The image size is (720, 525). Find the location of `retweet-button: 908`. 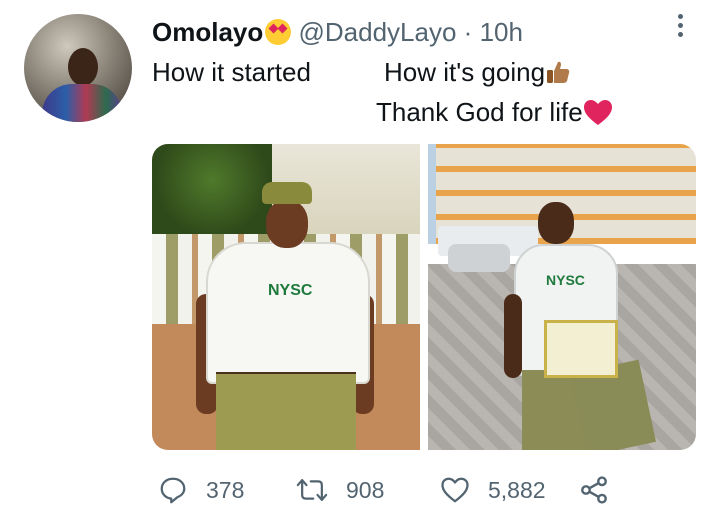

retweet-button: 908 is located at coordinates (340, 490).